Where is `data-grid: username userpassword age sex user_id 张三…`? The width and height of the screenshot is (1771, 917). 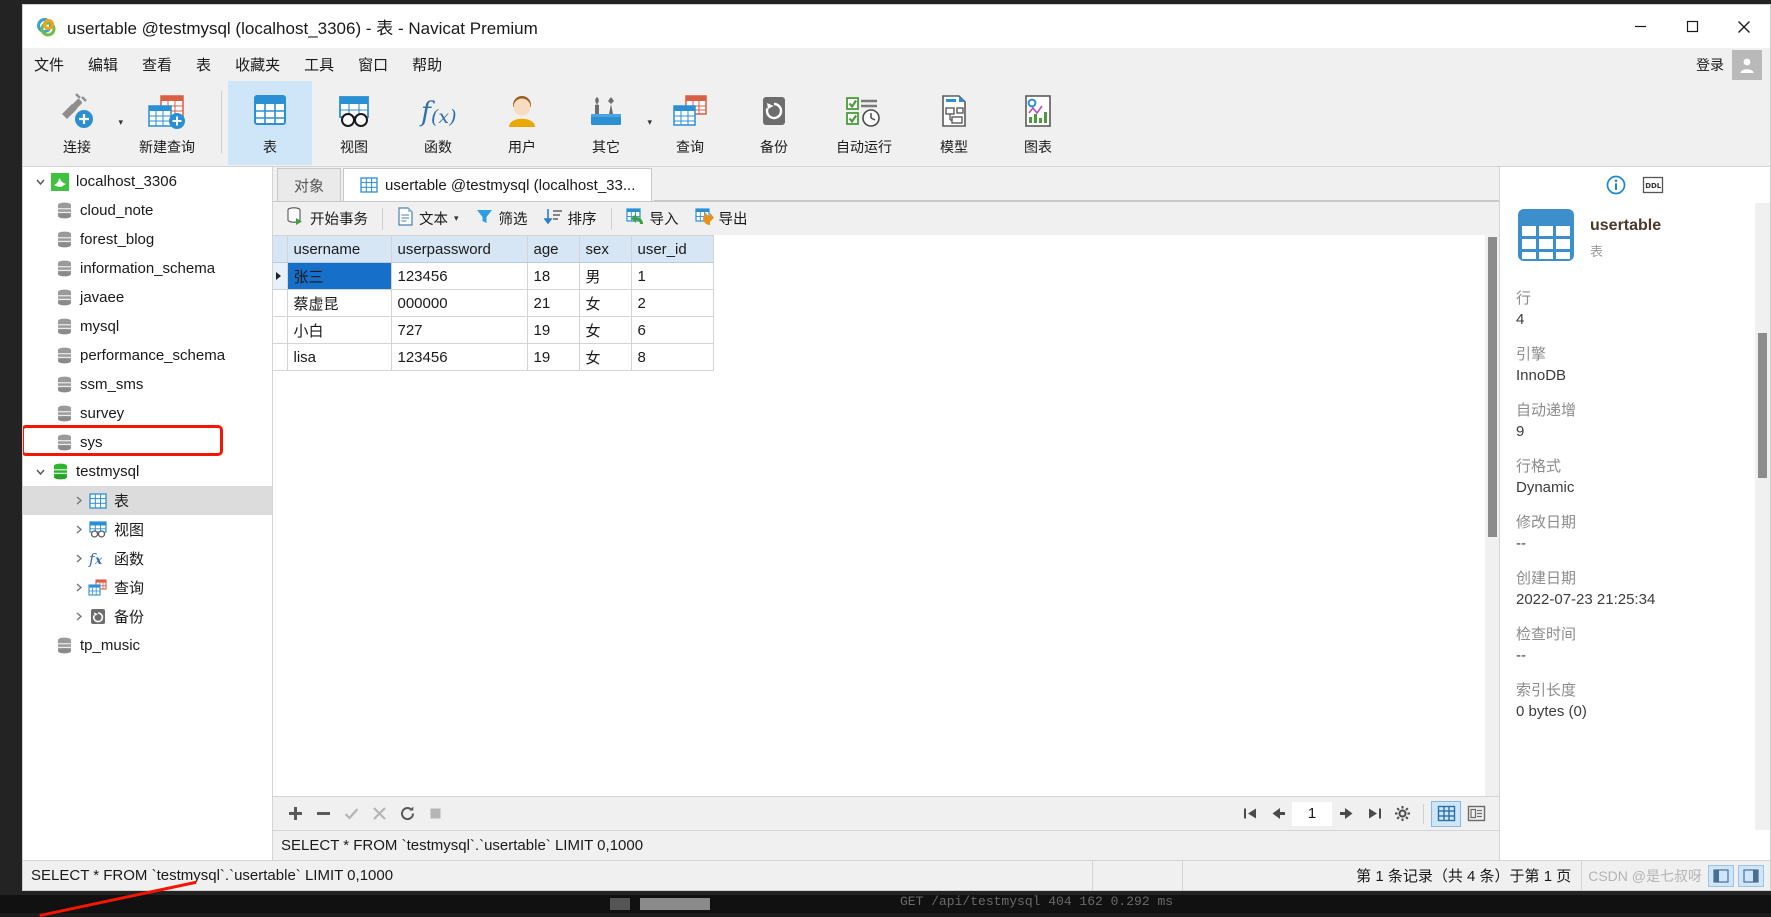 data-grid: username userpassword age sex user_id 张三… is located at coordinates (493, 303).